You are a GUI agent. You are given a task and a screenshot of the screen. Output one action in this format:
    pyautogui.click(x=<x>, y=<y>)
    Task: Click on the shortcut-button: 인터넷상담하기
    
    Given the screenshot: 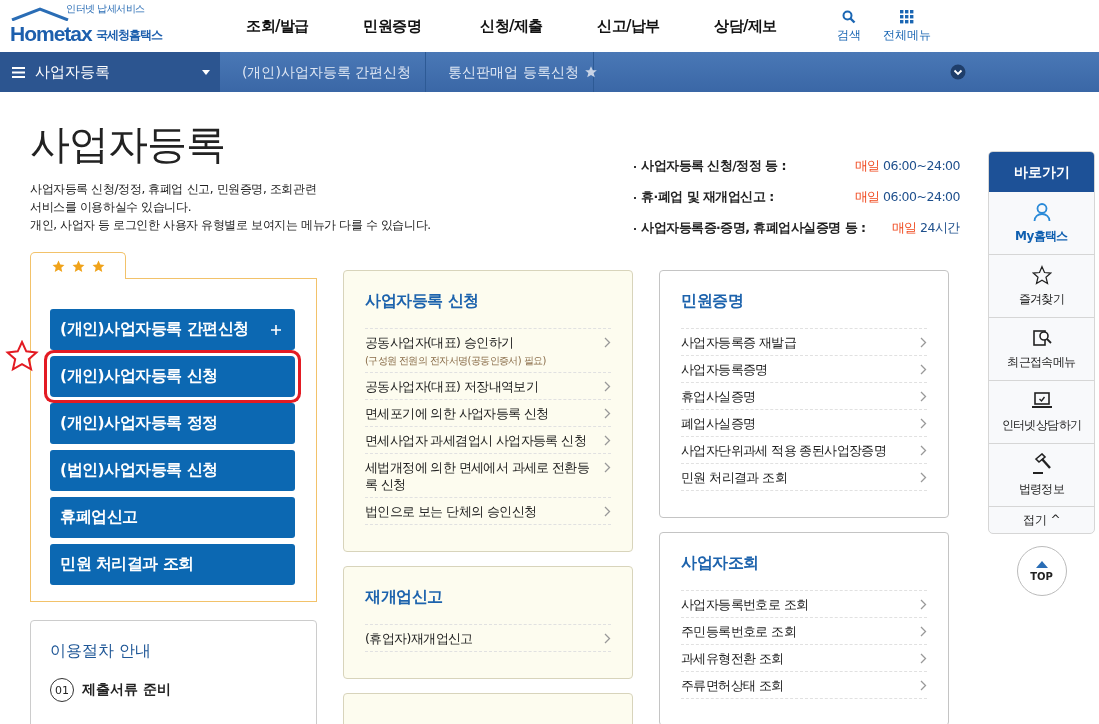 What is the action you would take?
    pyautogui.click(x=1041, y=412)
    